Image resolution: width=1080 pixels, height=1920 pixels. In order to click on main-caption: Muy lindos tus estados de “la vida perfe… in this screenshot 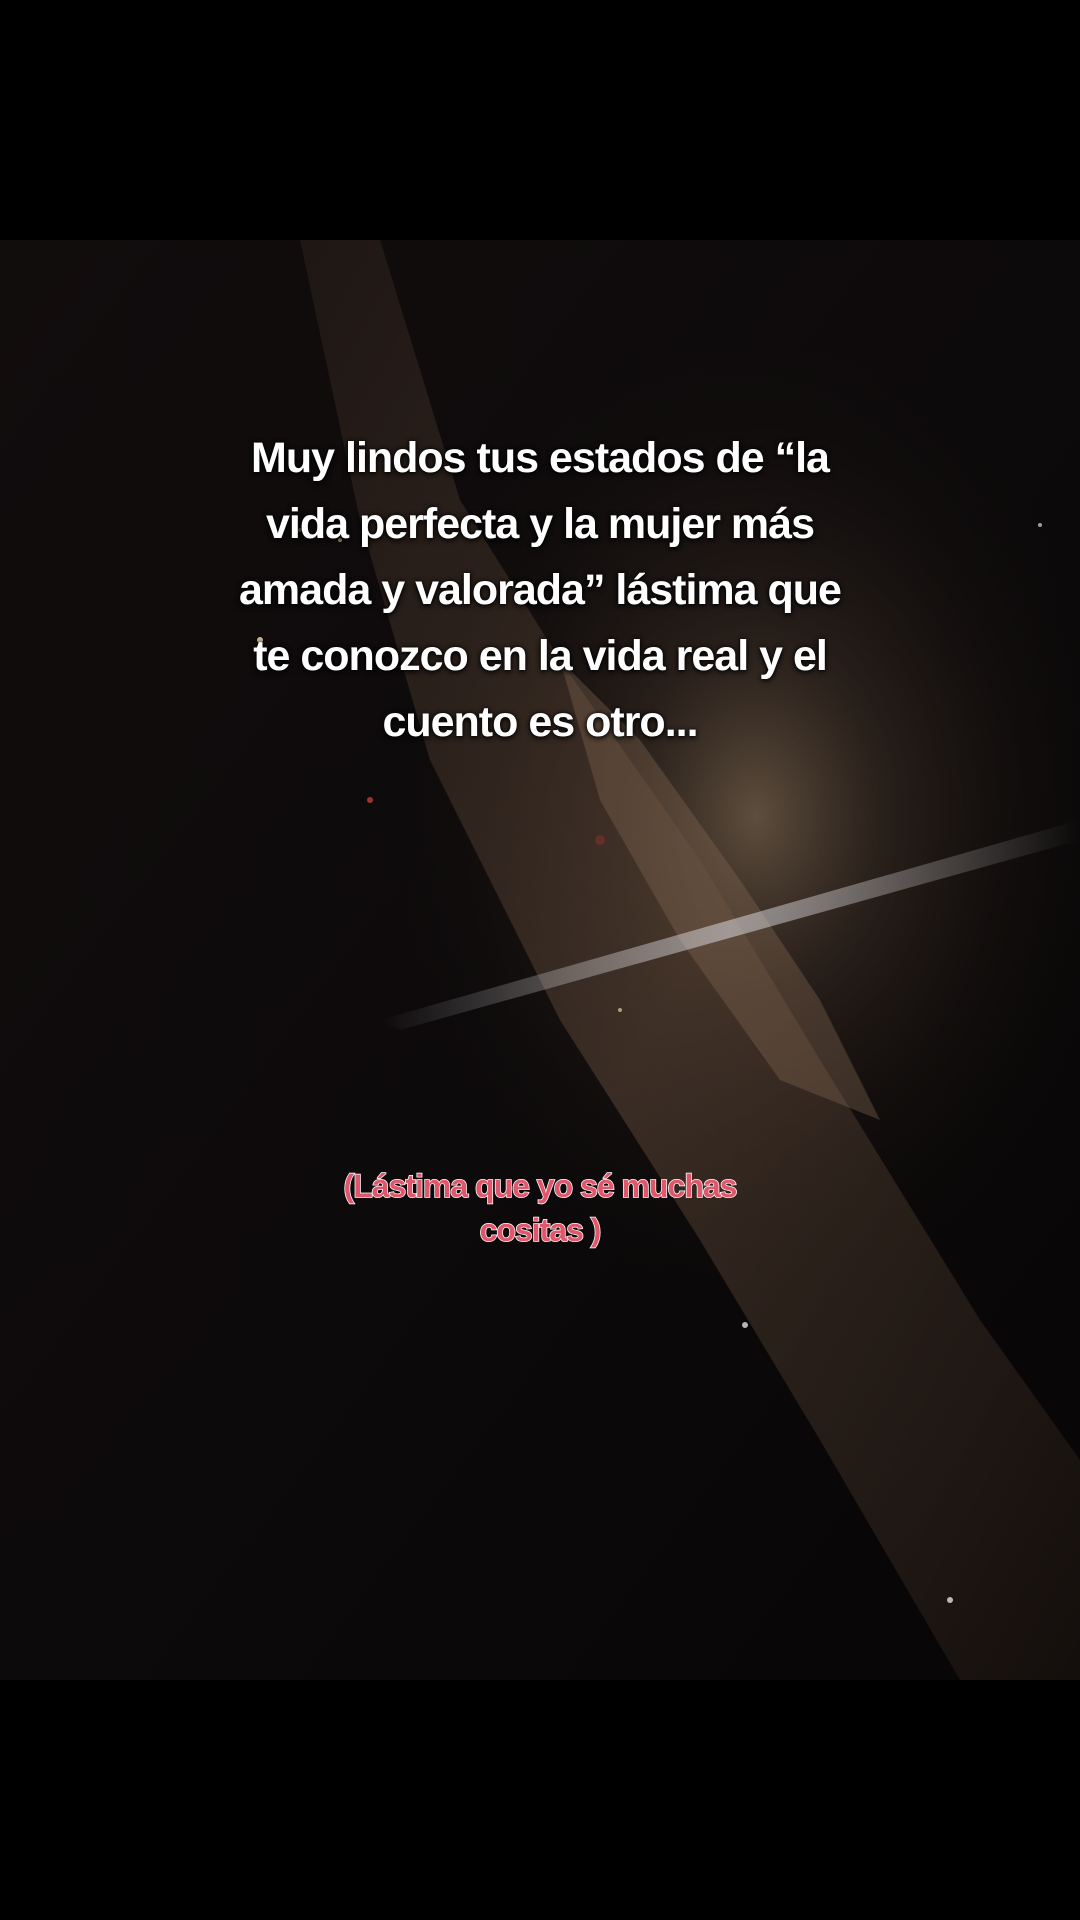, I will do `click(540, 590)`.